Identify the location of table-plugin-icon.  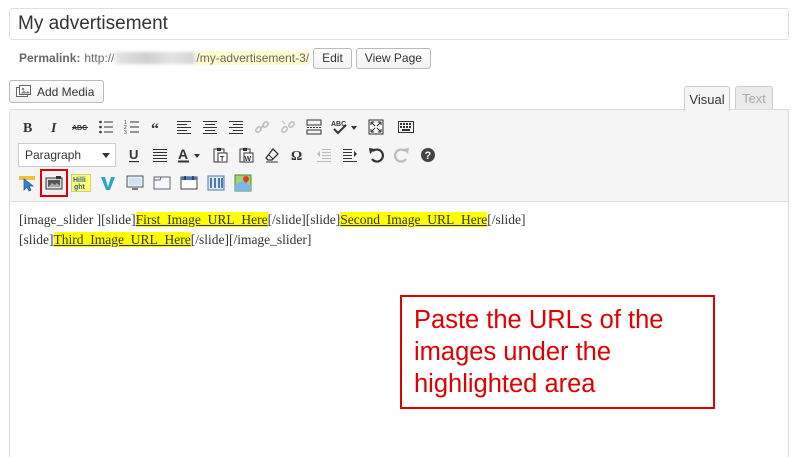
(189, 183).